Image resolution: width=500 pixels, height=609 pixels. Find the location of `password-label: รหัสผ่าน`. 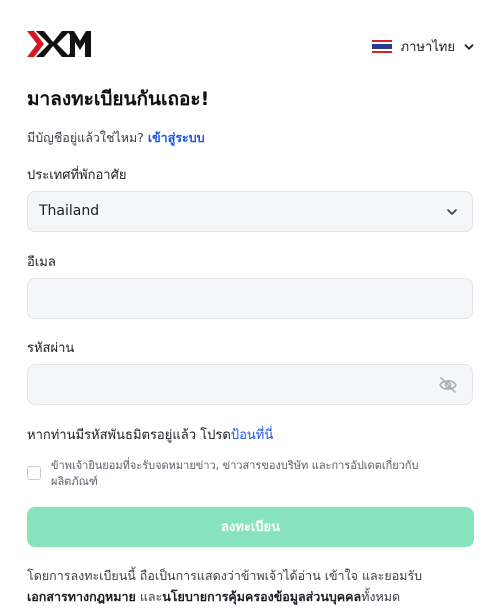

password-label: รหัสผ่าน is located at coordinates (51, 348).